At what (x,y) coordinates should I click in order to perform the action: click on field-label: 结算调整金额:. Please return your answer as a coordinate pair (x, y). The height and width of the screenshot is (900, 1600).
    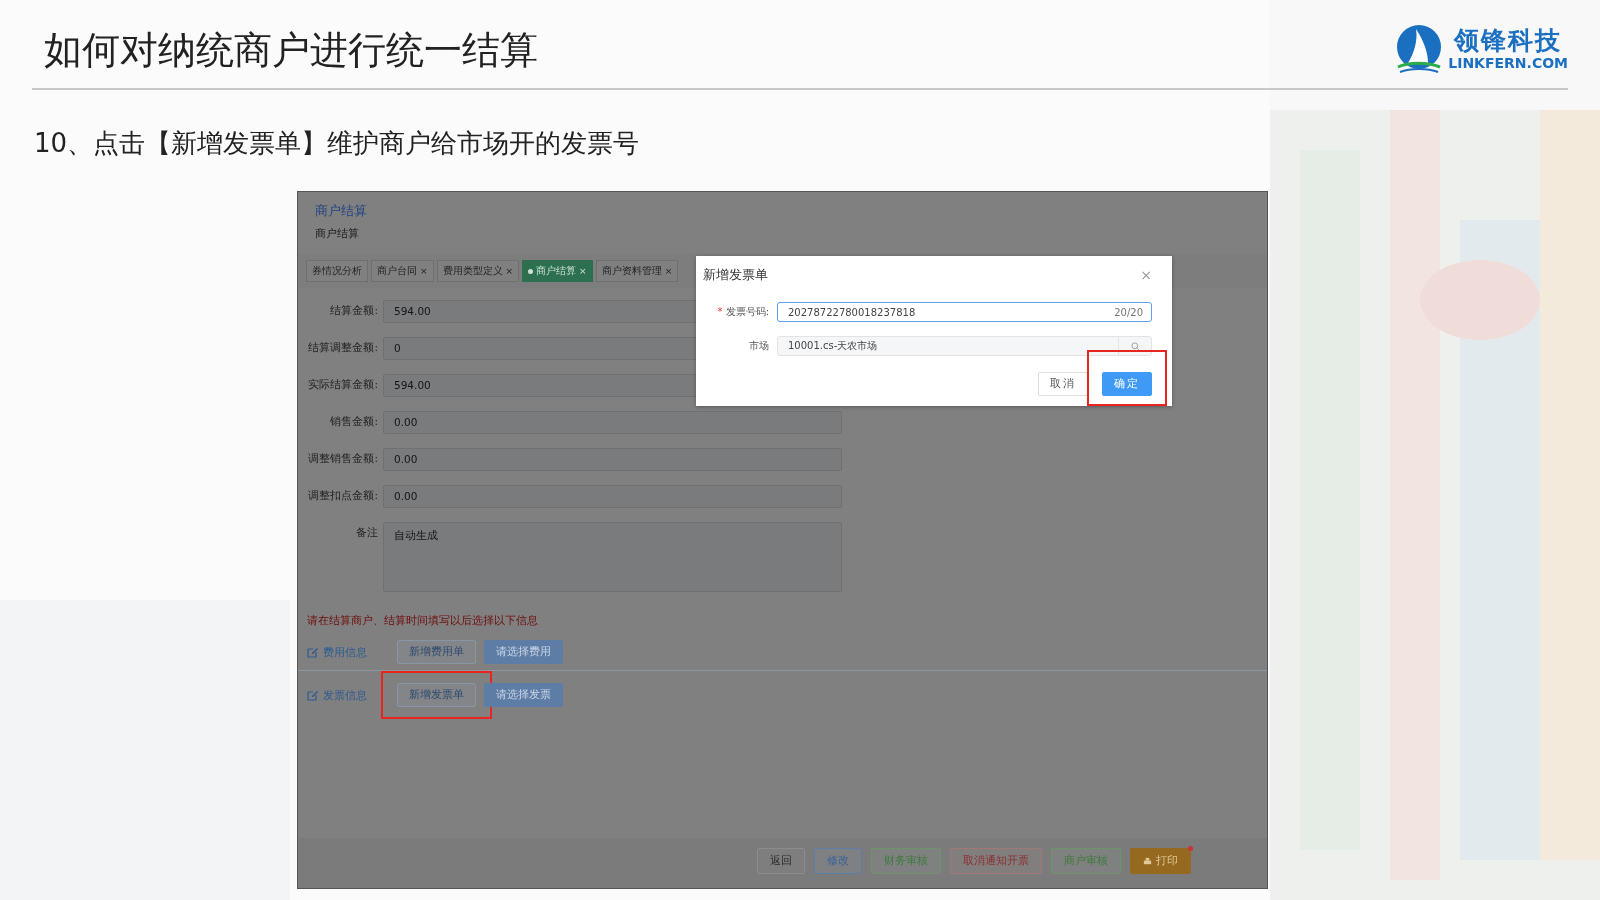
    Looking at the image, I should click on (342, 347).